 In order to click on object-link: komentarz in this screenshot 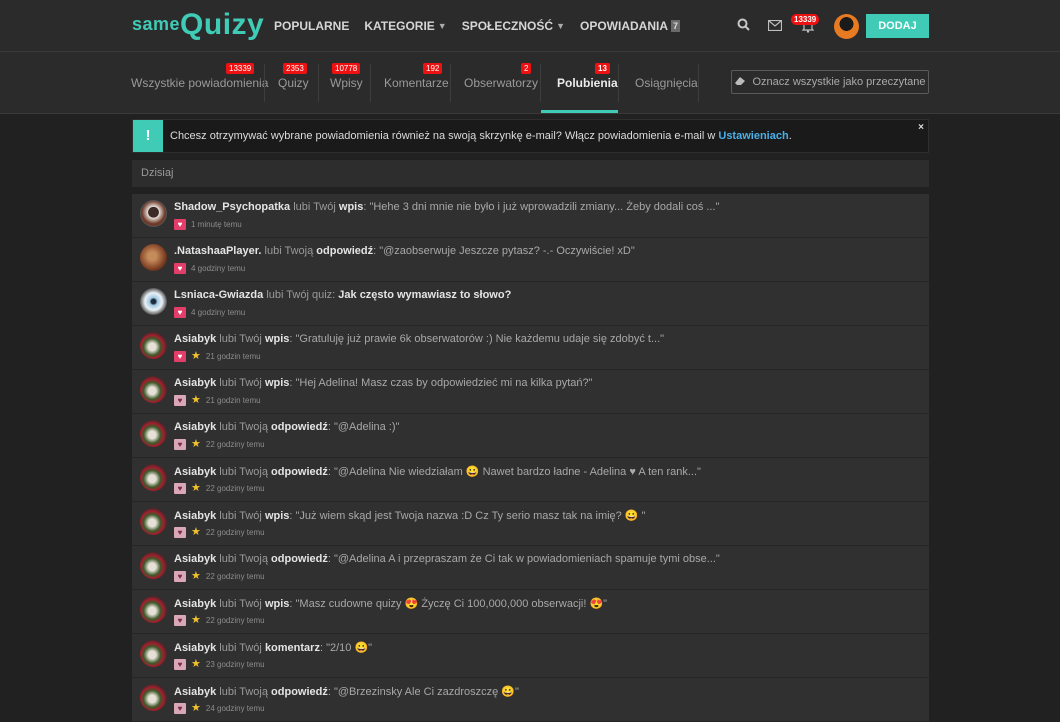, I will do `click(292, 648)`.